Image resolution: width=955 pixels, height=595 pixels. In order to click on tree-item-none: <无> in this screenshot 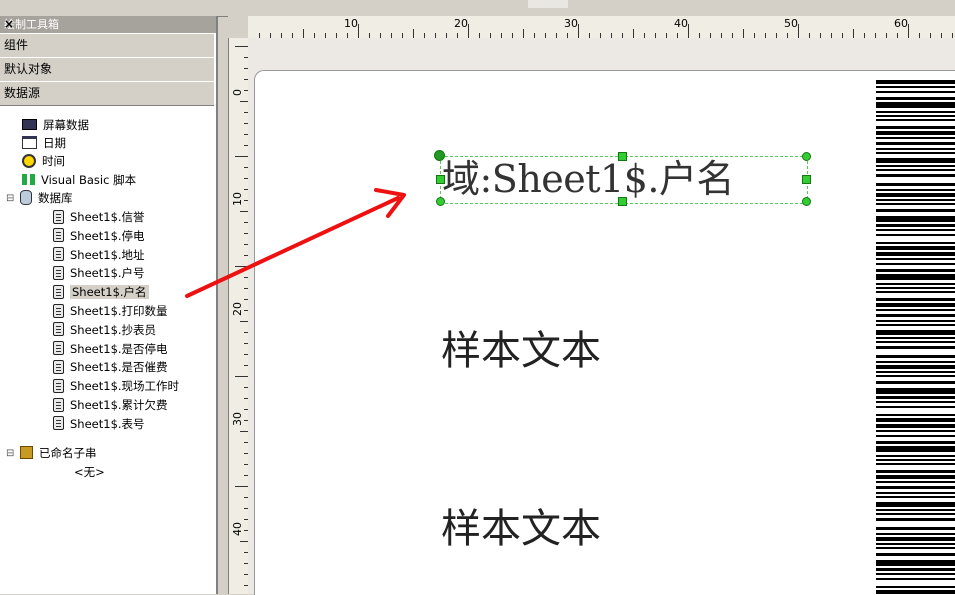, I will do `click(89, 472)`.